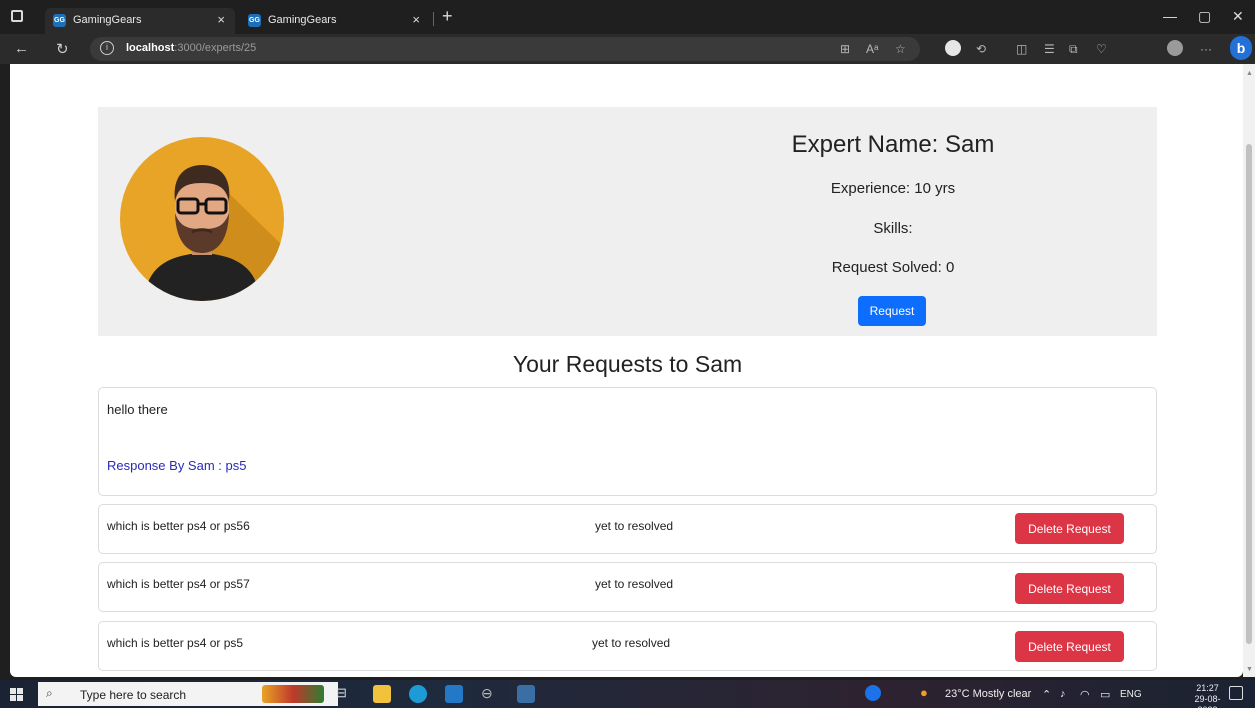 The height and width of the screenshot is (708, 1255). Describe the element at coordinates (872, 49) in the screenshot. I see `read-aloud-icon: Aᵃ` at that location.